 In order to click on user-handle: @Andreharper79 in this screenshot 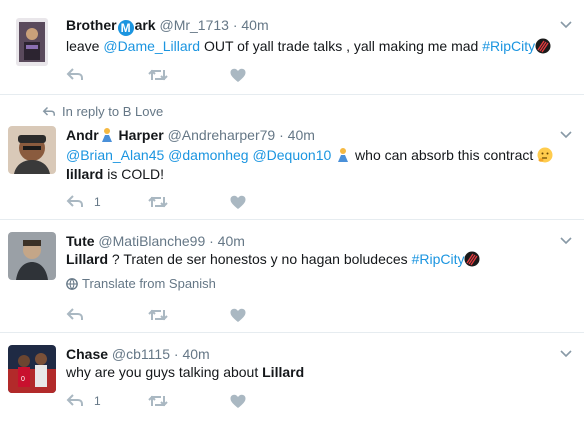, I will do `click(222, 135)`.